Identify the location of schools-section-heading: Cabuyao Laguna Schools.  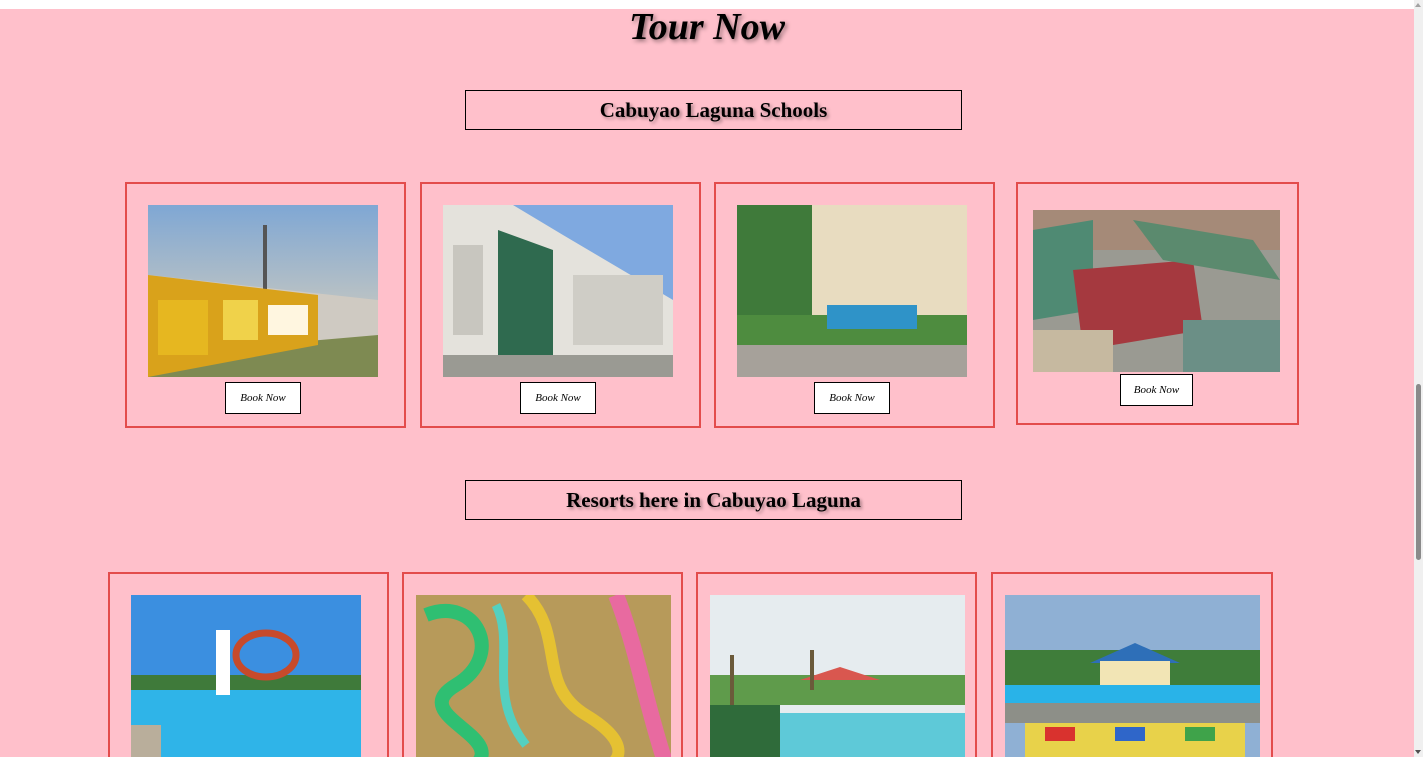
(713, 110).